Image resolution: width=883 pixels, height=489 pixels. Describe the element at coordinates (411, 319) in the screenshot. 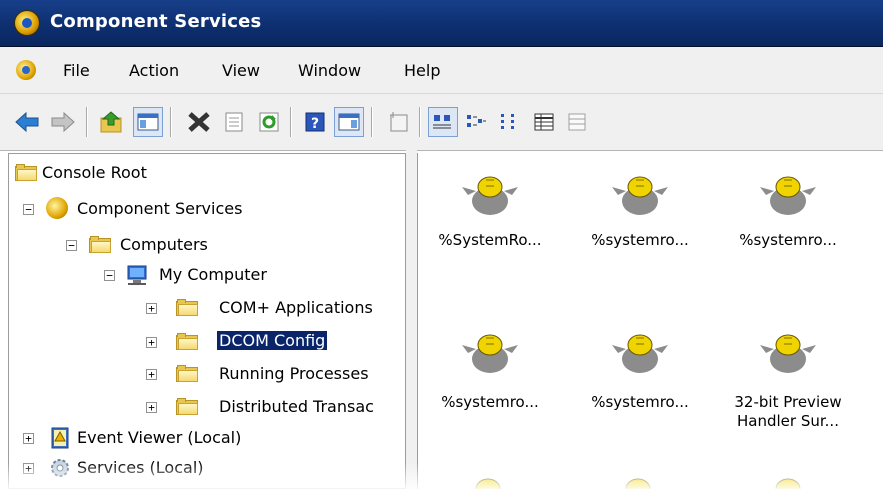

I see `pane-splitter` at that location.